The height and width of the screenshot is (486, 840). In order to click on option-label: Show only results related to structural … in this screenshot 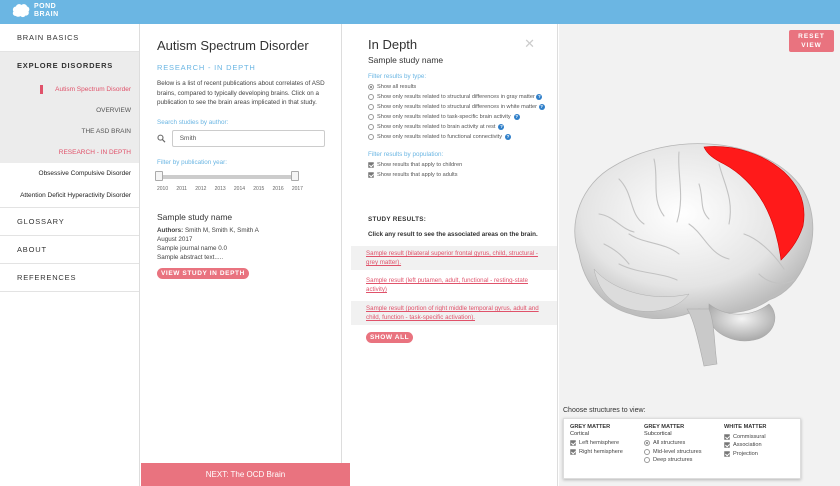, I will do `click(460, 97)`.